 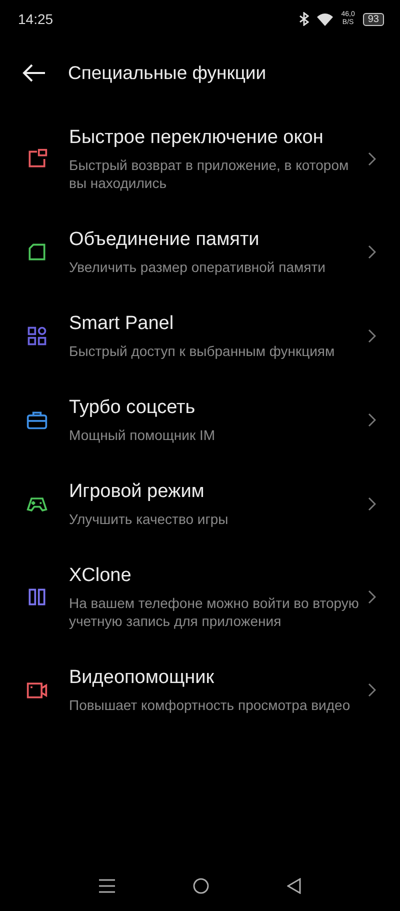 I want to click on back-button, so click(x=34, y=73).